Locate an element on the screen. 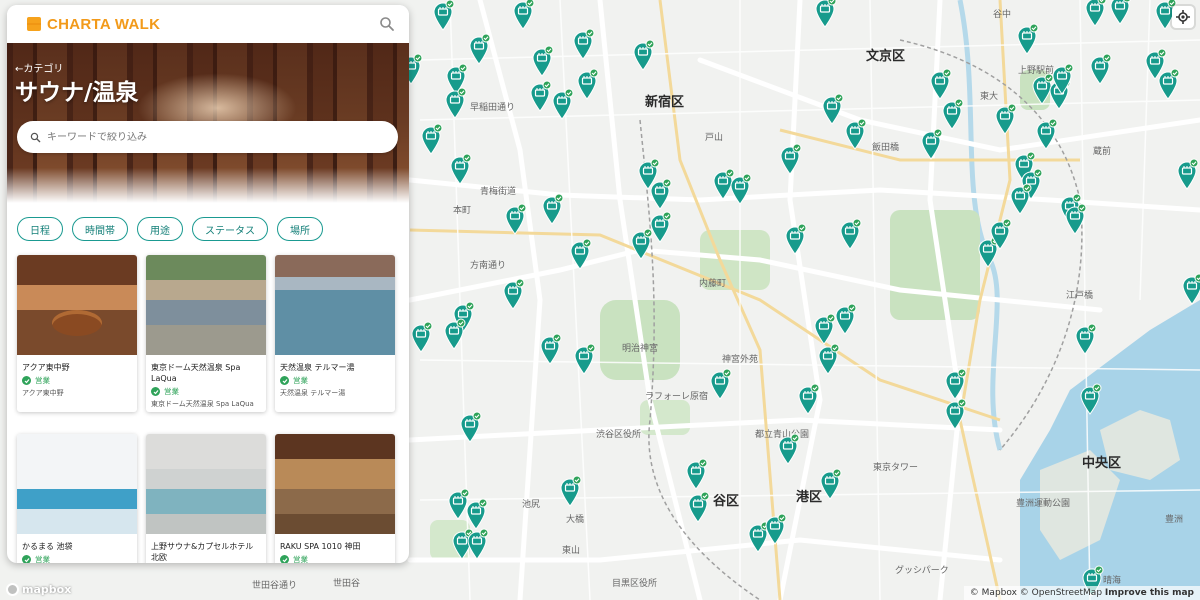 This screenshot has width=1200, height=600. mapbox-logo: mapbox is located at coordinates (38, 589).